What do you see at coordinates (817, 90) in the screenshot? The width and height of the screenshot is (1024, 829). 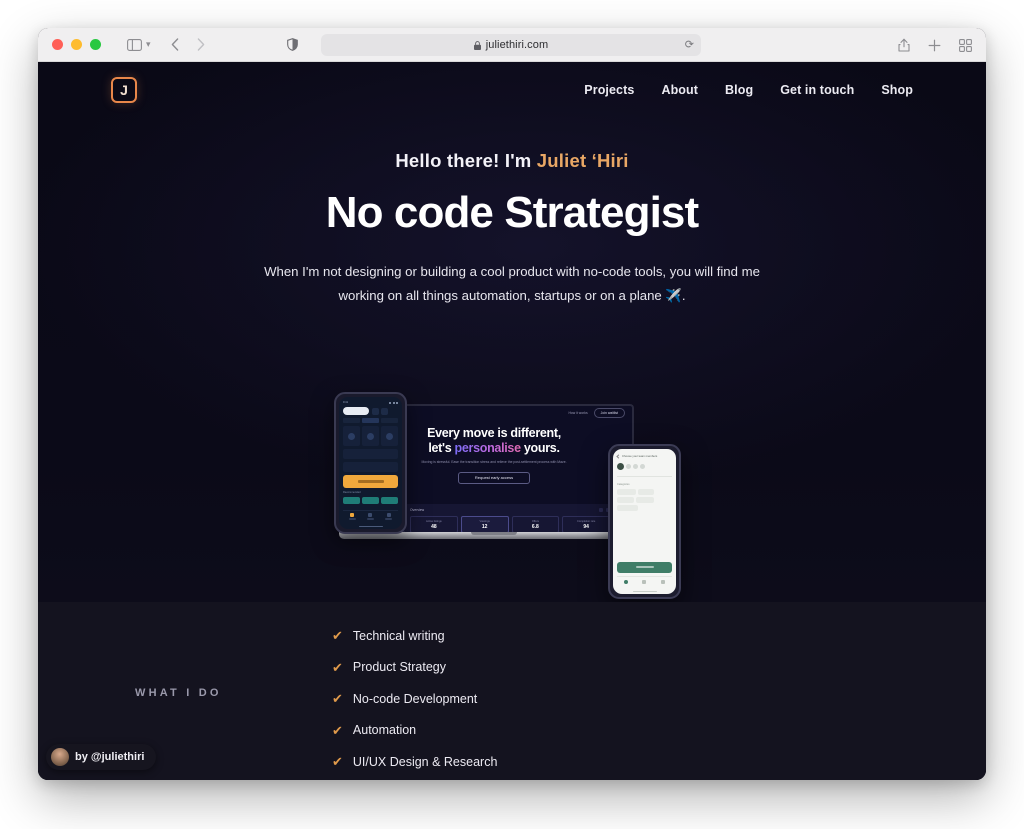 I see `nav-item-get-in-touch: Get in touch` at bounding box center [817, 90].